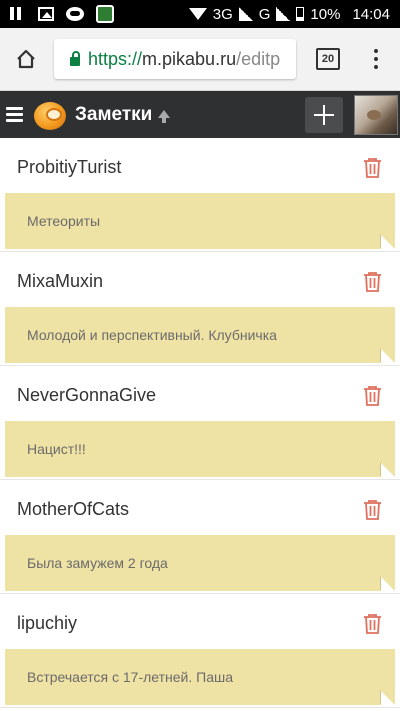 The width and height of the screenshot is (400, 711). I want to click on clock: 14:04, so click(371, 14).